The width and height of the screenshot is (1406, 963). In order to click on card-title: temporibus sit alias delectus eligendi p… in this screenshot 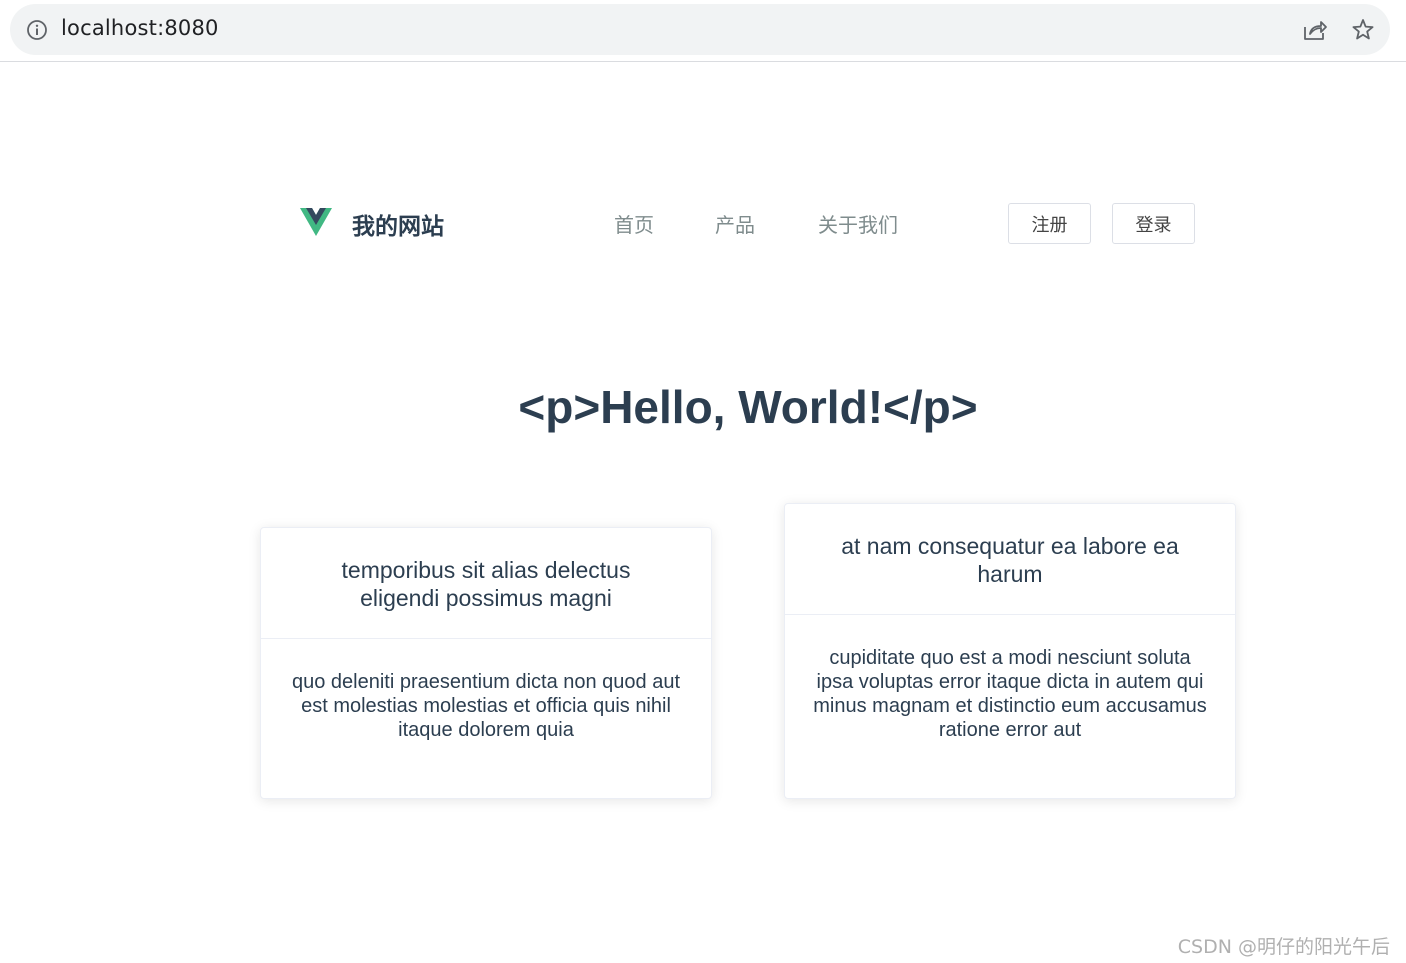, I will do `click(486, 583)`.